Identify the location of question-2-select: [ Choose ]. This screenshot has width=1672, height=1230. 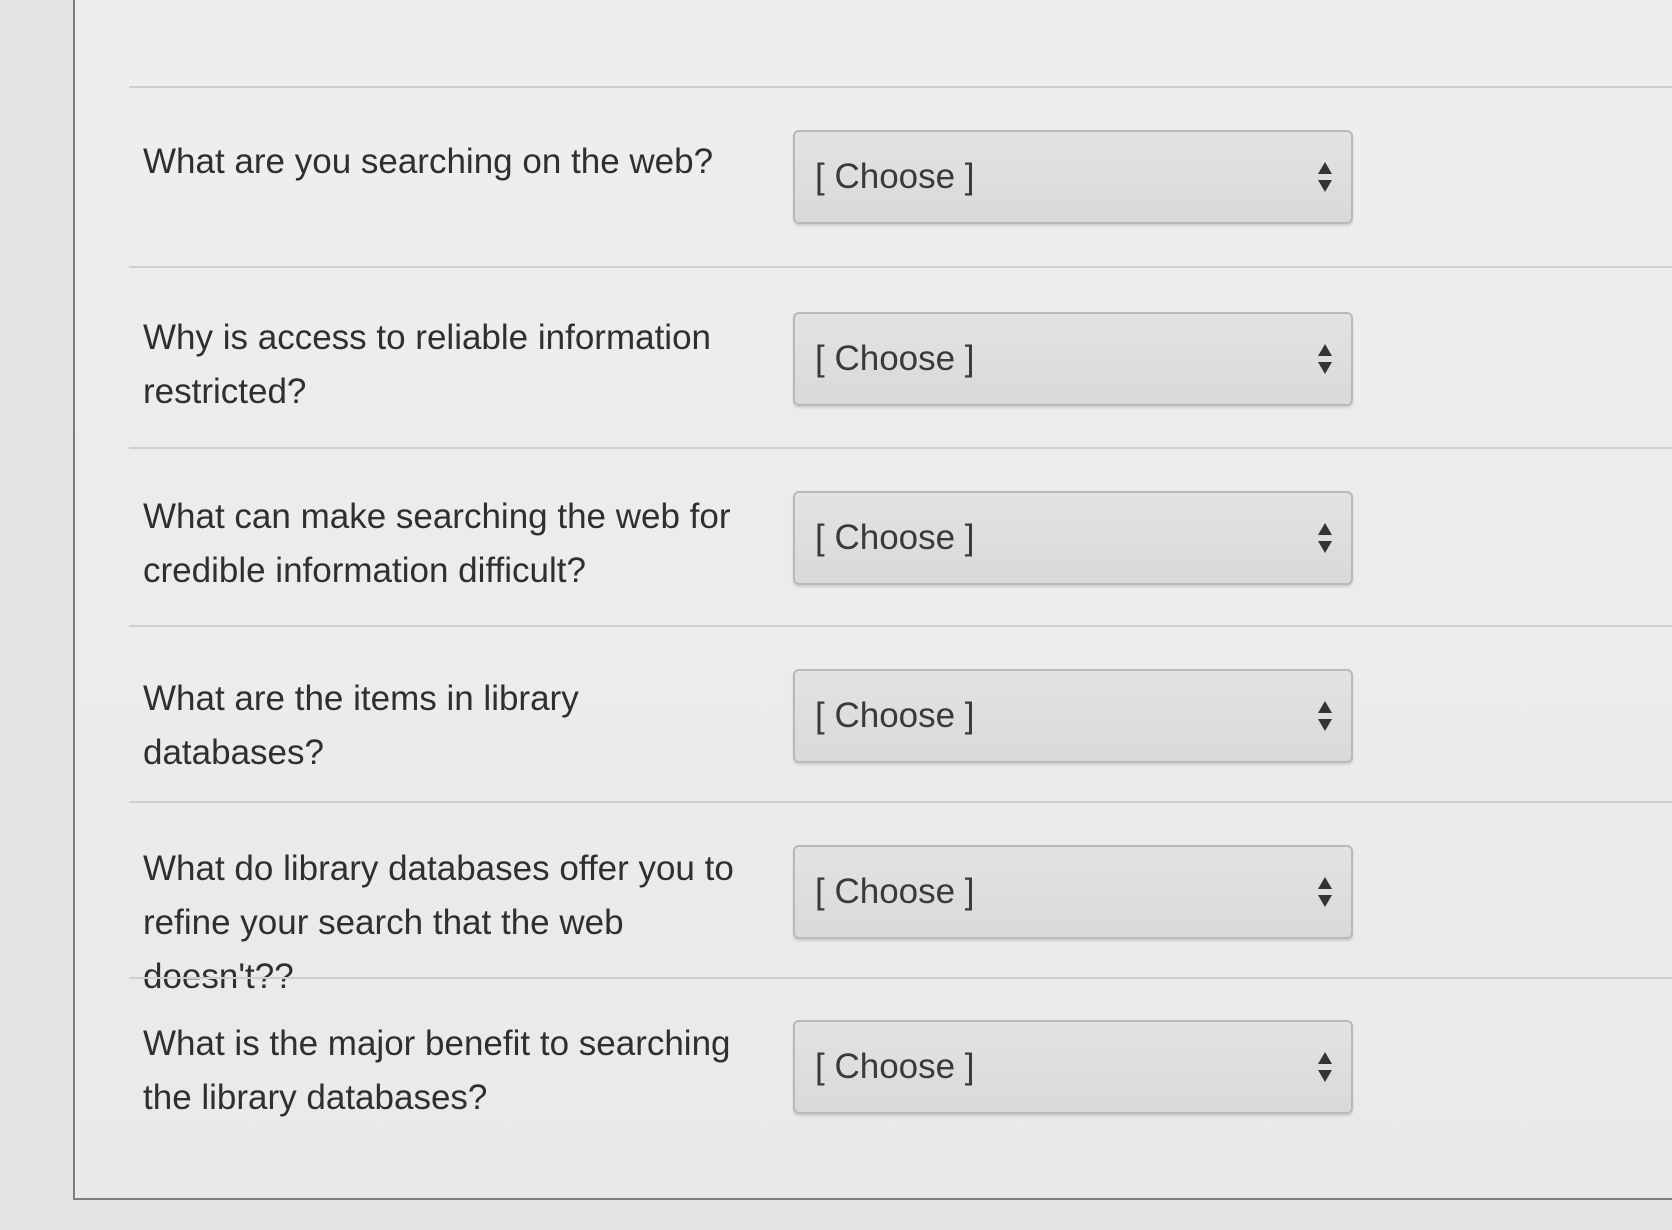
(1073, 359).